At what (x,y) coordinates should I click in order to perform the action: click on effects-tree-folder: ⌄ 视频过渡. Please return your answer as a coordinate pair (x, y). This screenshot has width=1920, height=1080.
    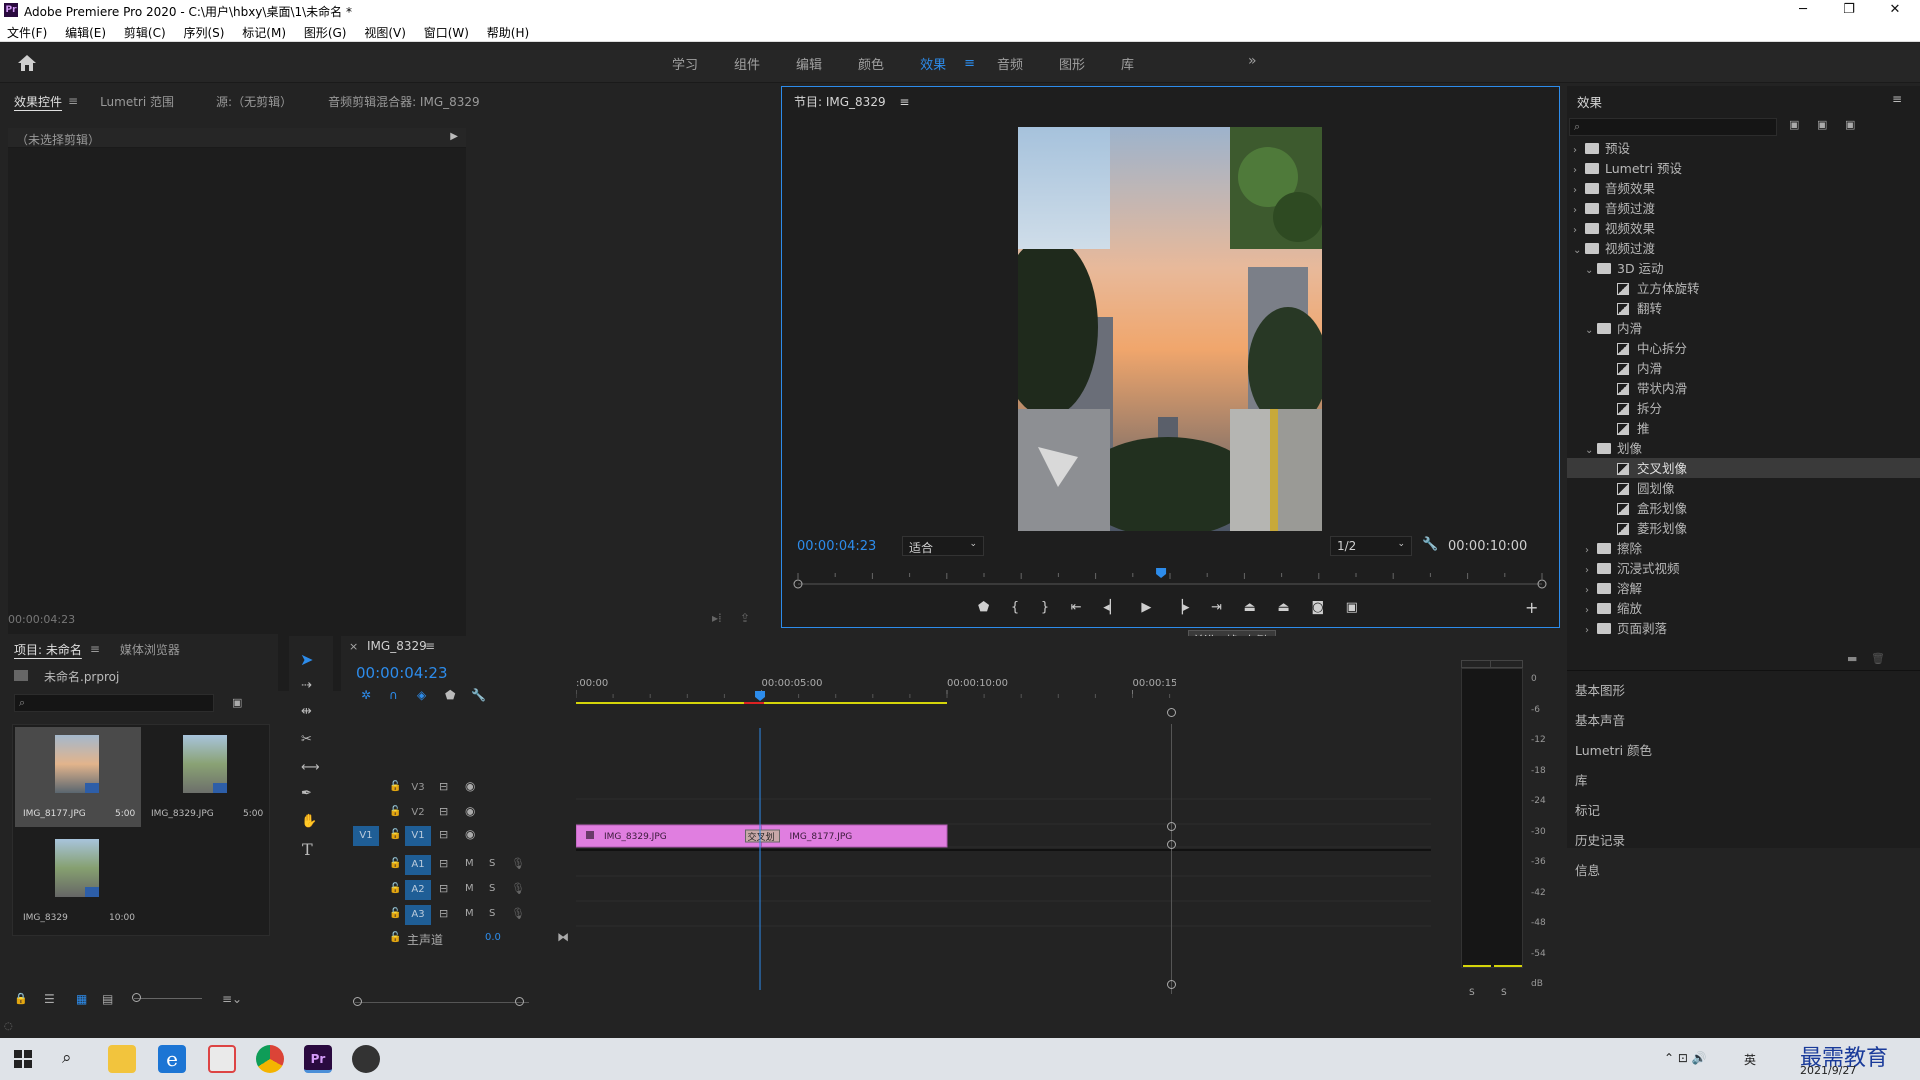
    Looking at the image, I should click on (1743, 248).